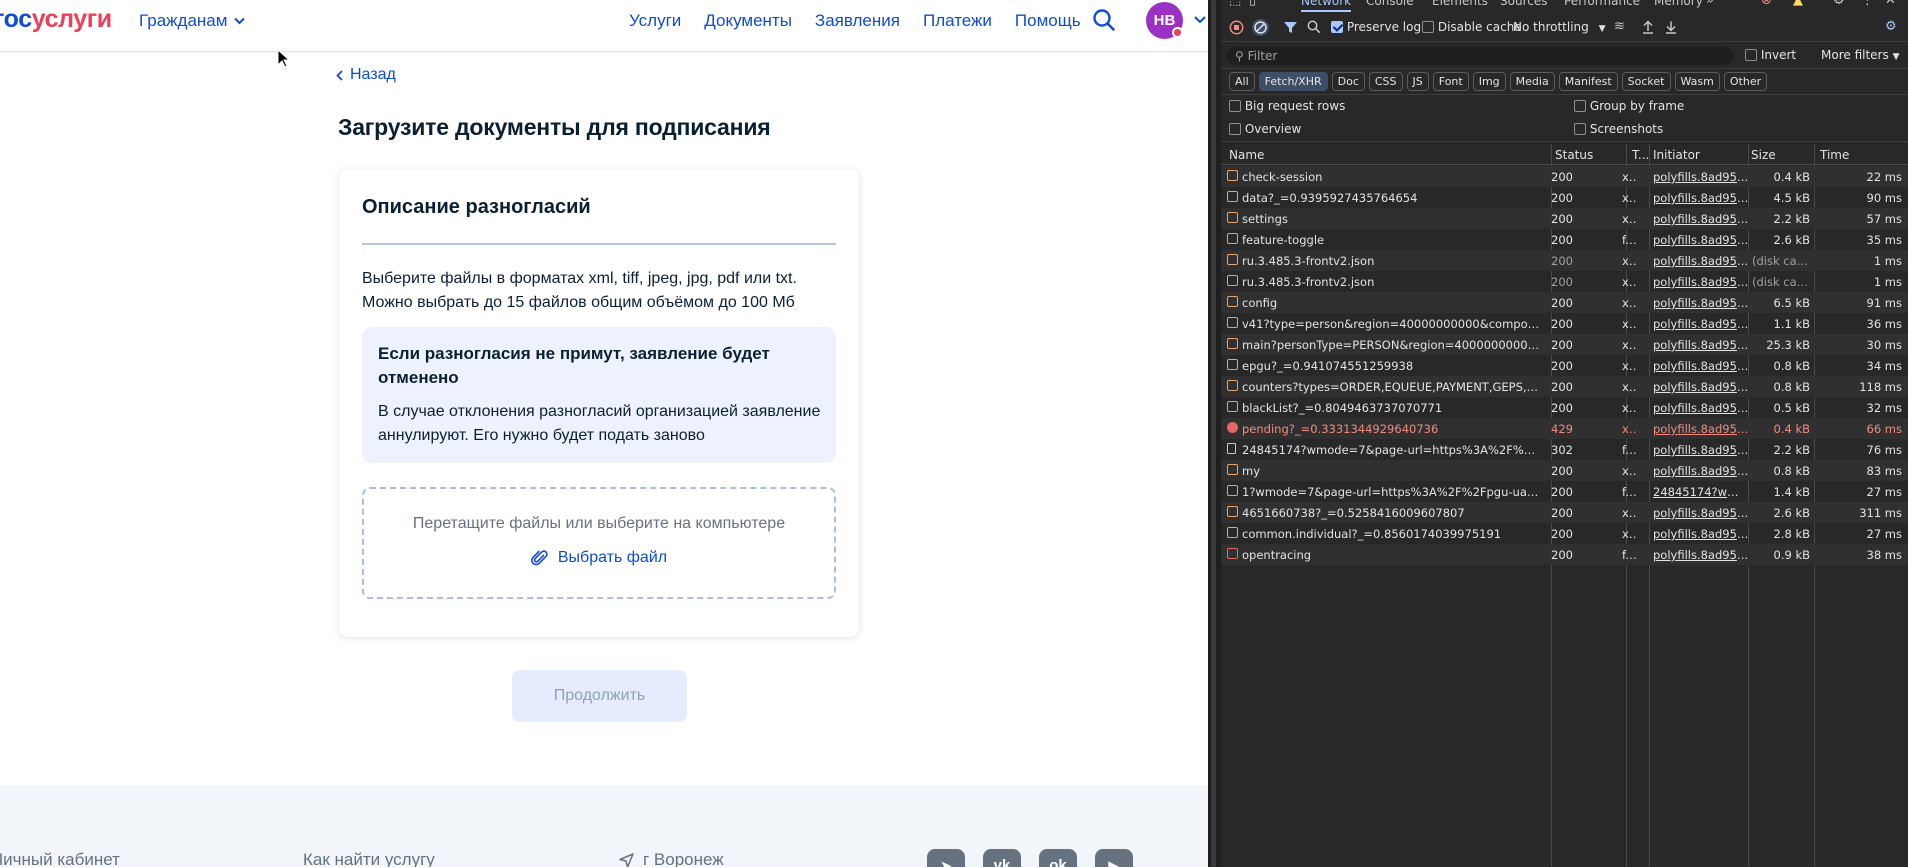 The height and width of the screenshot is (867, 1908). Describe the element at coordinates (957, 21) in the screenshot. I see `nav-payments: Платежи` at that location.